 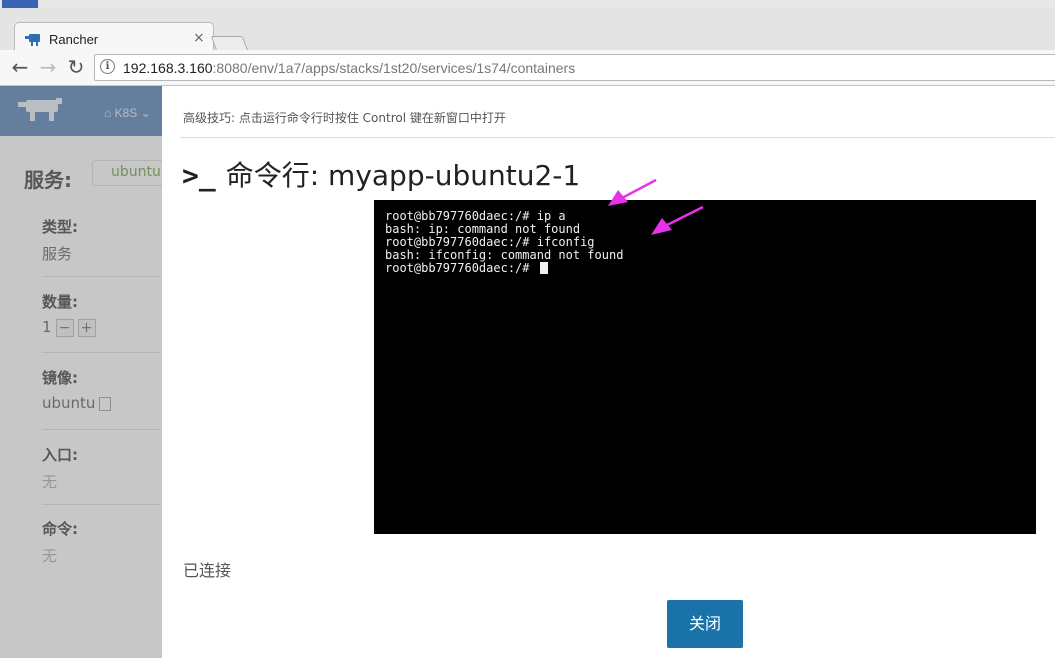 What do you see at coordinates (199, 38) in the screenshot?
I see `tab-close-icon: ×` at bounding box center [199, 38].